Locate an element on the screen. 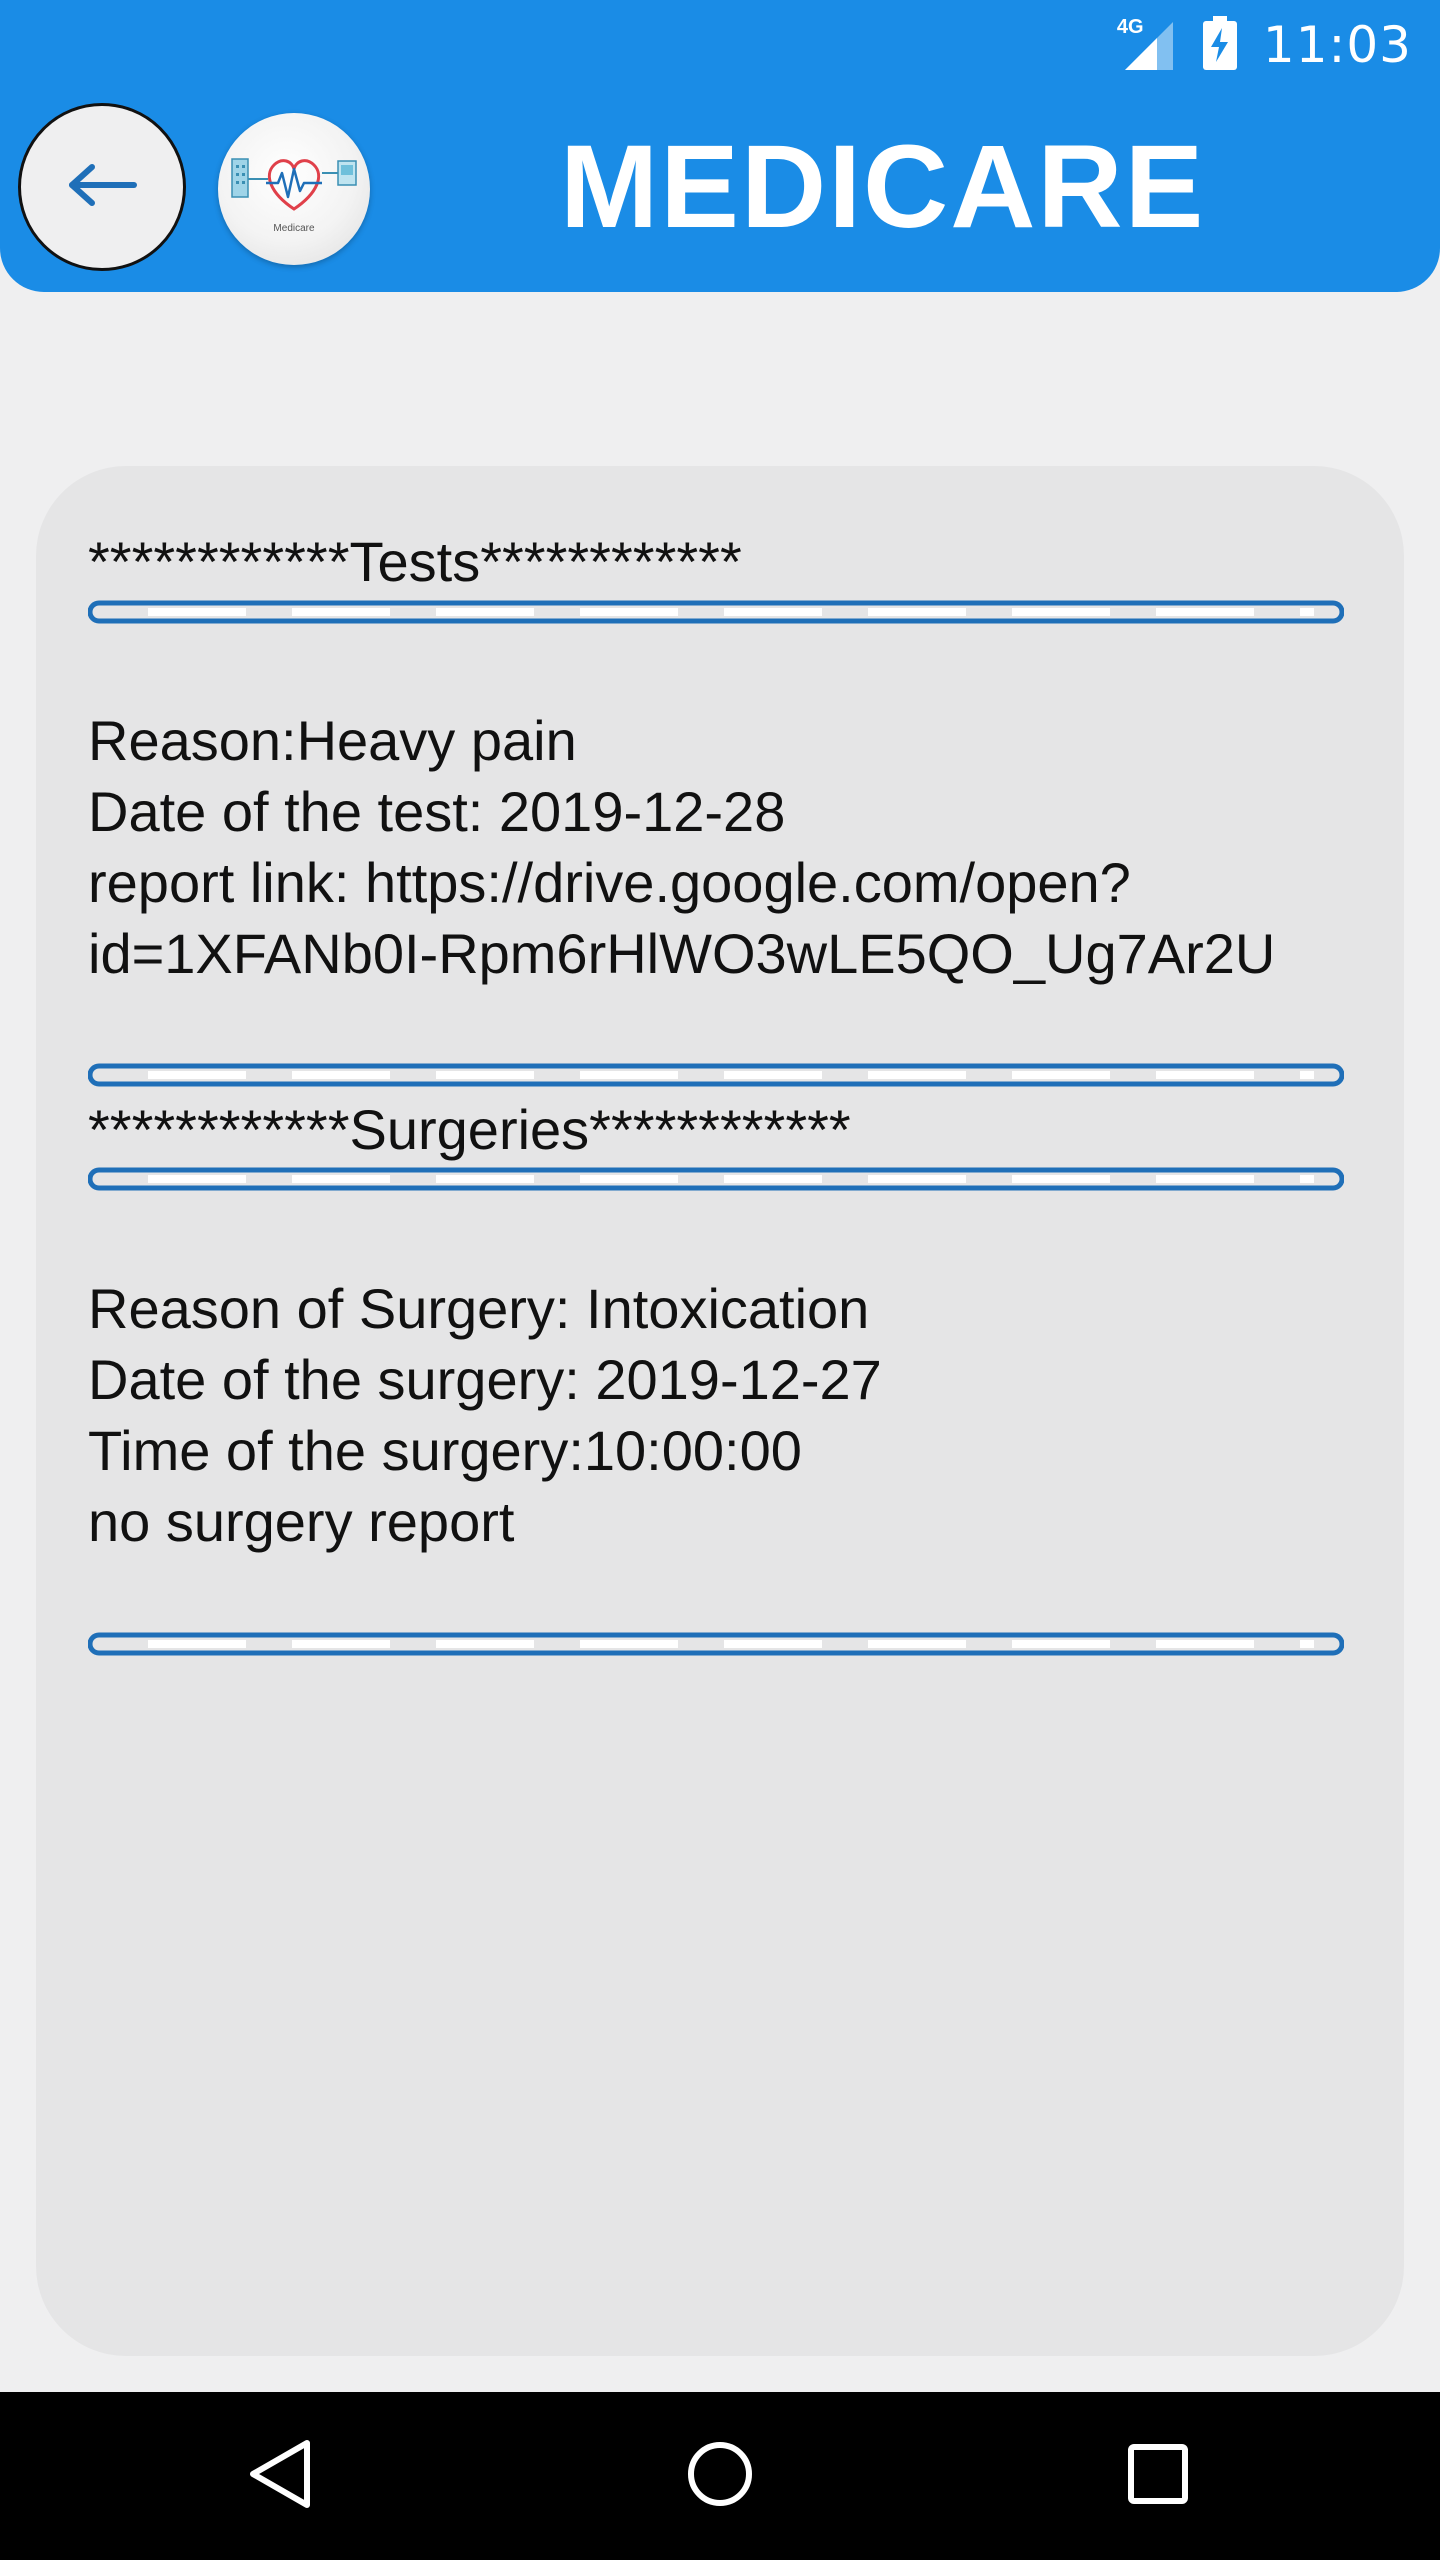  app-title: MEDICARE is located at coordinates (883, 187).